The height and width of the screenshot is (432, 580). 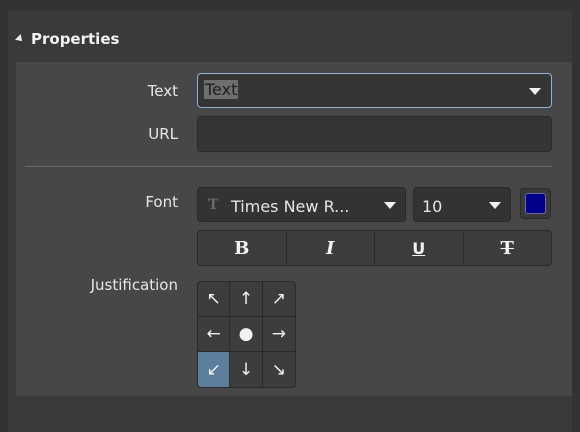 What do you see at coordinates (20, 39) in the screenshot?
I see `collapse-triangle-icon` at bounding box center [20, 39].